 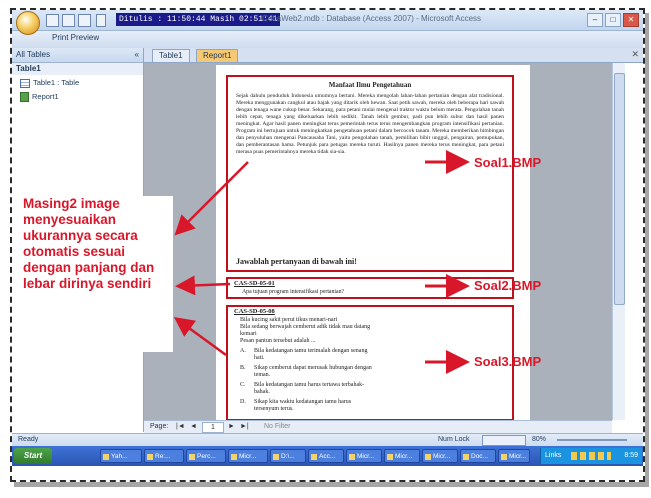 I want to click on label-soal1: Soal1.BMP, so click(x=508, y=162).